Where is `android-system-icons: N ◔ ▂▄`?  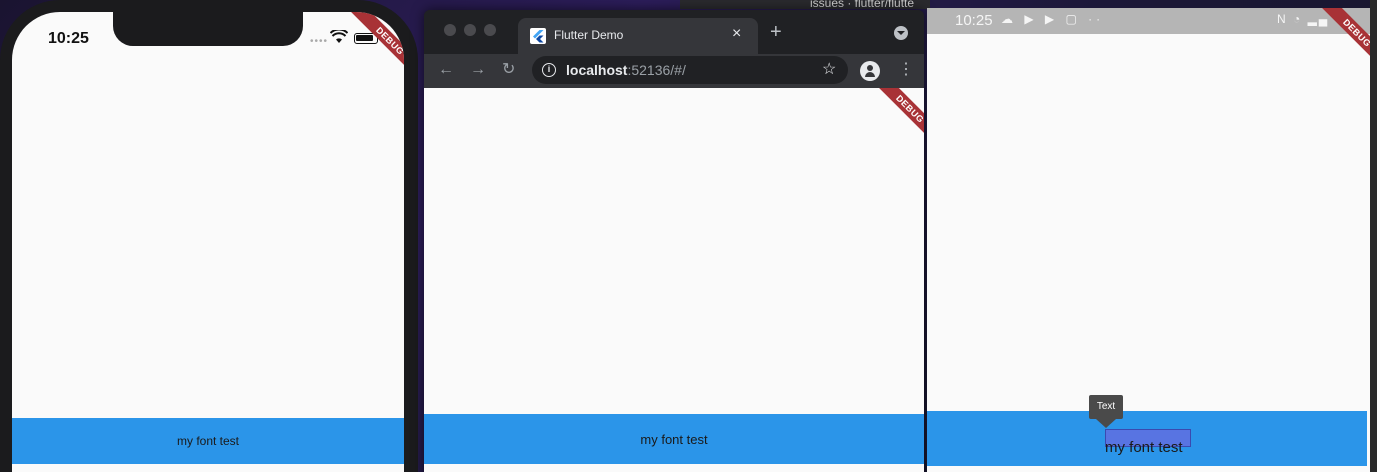 android-system-icons: N ◔ ▂▄ is located at coordinates (1303, 19).